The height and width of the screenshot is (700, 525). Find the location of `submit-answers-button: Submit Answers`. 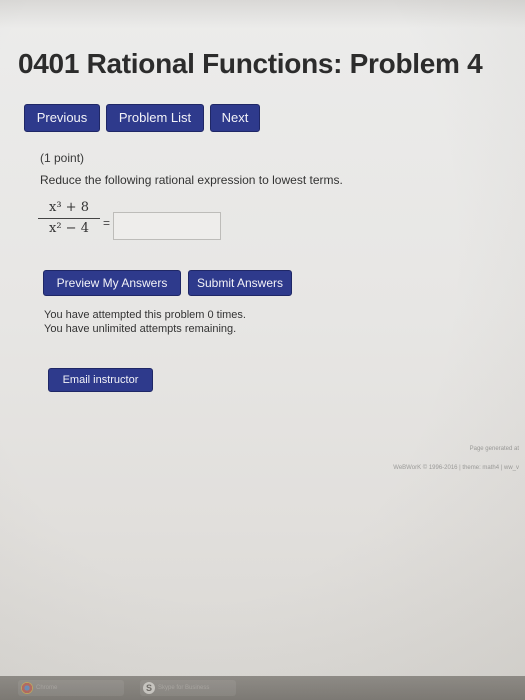

submit-answers-button: Submit Answers is located at coordinates (240, 283).